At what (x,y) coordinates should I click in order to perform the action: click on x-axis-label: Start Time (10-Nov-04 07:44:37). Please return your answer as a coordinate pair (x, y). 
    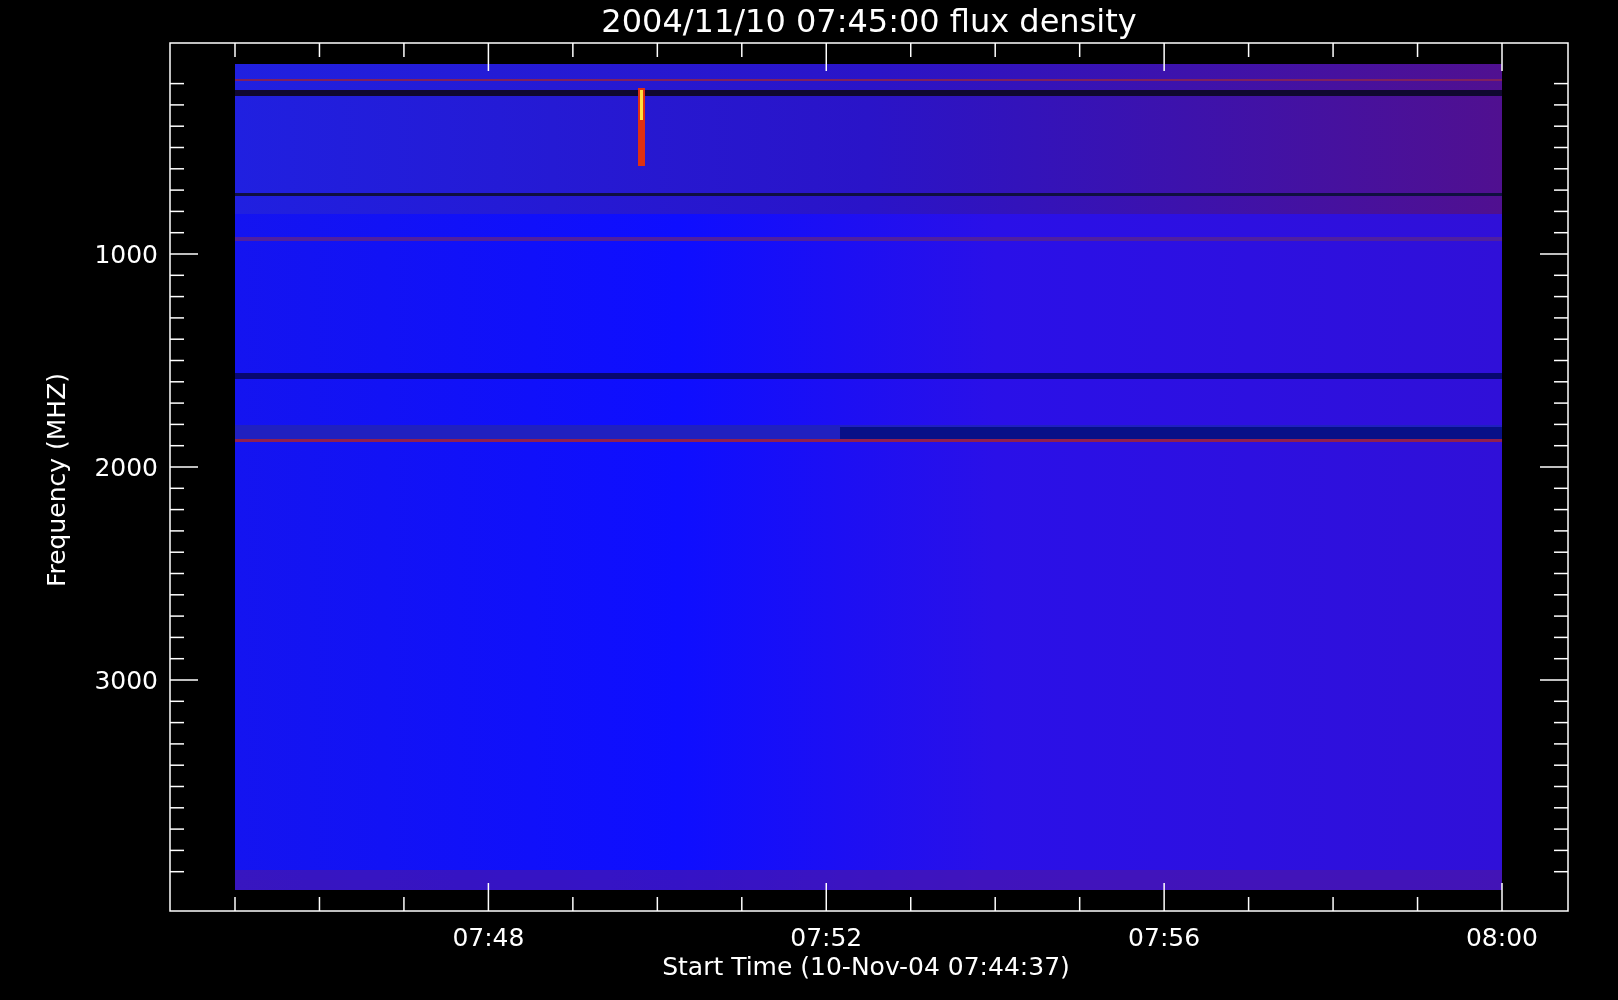
    Looking at the image, I should click on (866, 966).